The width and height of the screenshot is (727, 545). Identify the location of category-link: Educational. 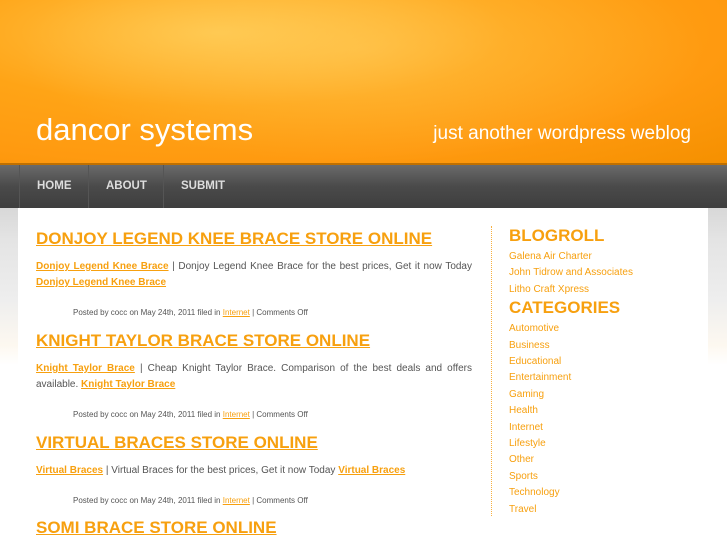
(600, 362).